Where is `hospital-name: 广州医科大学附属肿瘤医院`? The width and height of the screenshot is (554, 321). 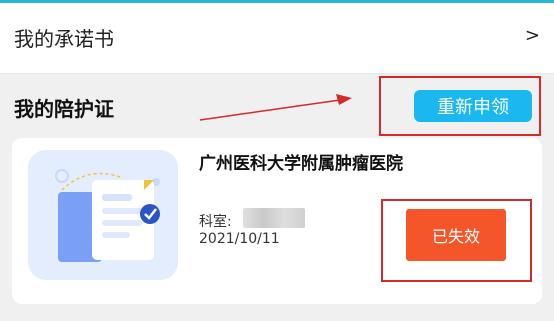
hospital-name: 广州医科大学附属肿瘤医院 is located at coordinates (301, 164).